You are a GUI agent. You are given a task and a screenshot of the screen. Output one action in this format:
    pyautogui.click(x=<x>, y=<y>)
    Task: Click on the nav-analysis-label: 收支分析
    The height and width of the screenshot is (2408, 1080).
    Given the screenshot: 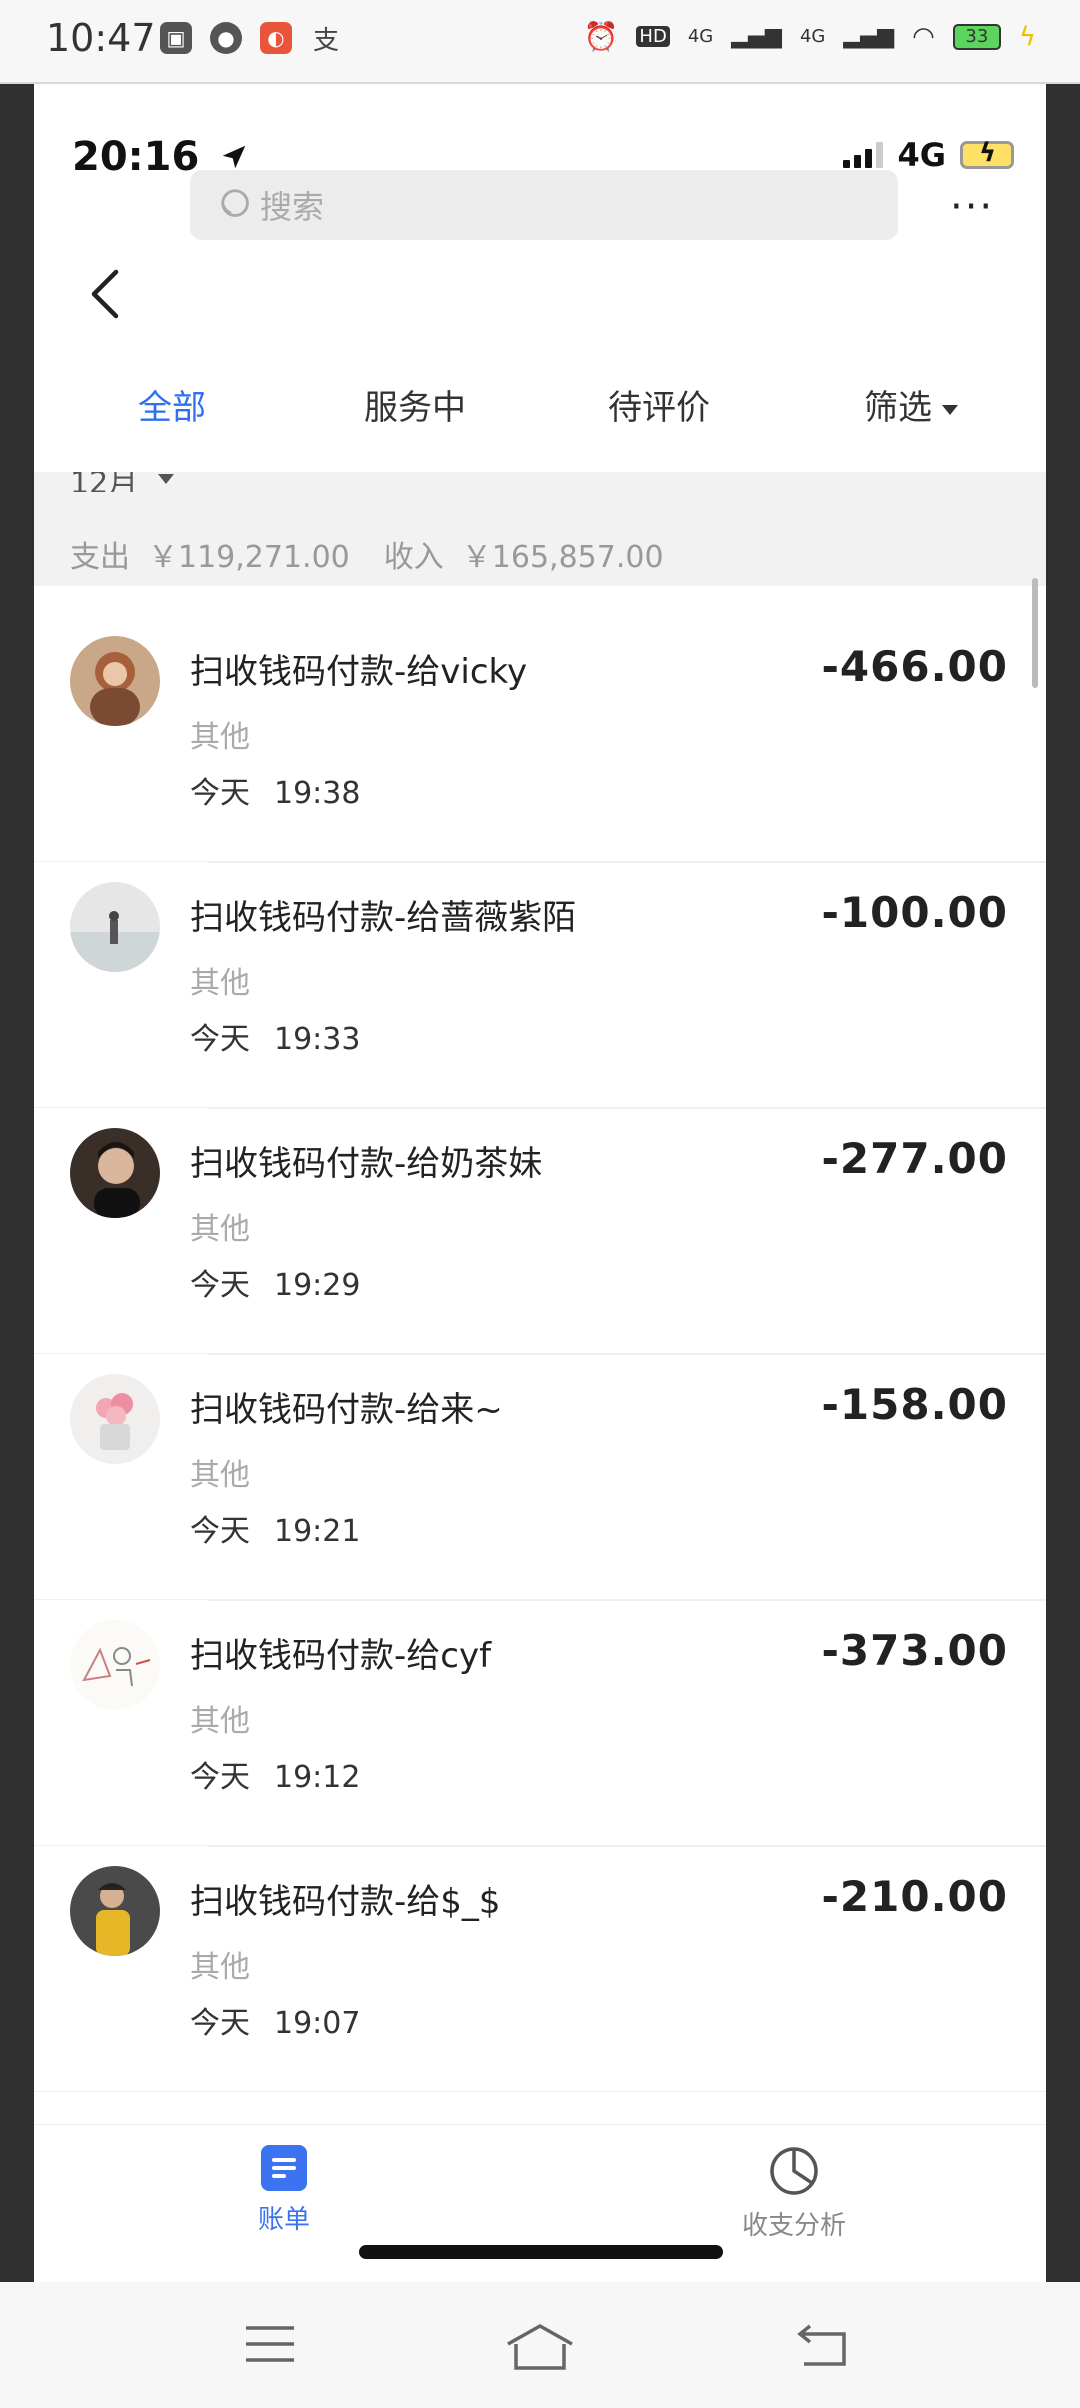 What is the action you would take?
    pyautogui.click(x=793, y=2226)
    